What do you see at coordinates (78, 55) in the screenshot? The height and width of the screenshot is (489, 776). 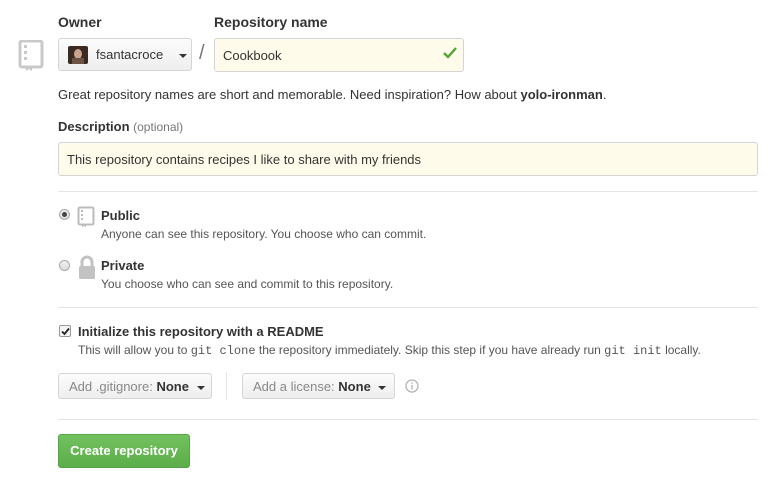 I see `avatar` at bounding box center [78, 55].